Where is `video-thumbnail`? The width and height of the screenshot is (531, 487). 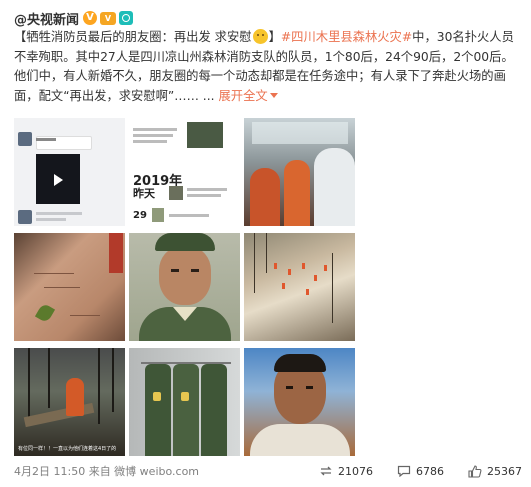 video-thumbnail is located at coordinates (58, 179).